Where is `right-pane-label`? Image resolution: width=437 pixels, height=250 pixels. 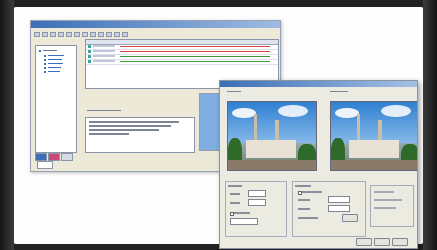 right-pane-label is located at coordinates (339, 91).